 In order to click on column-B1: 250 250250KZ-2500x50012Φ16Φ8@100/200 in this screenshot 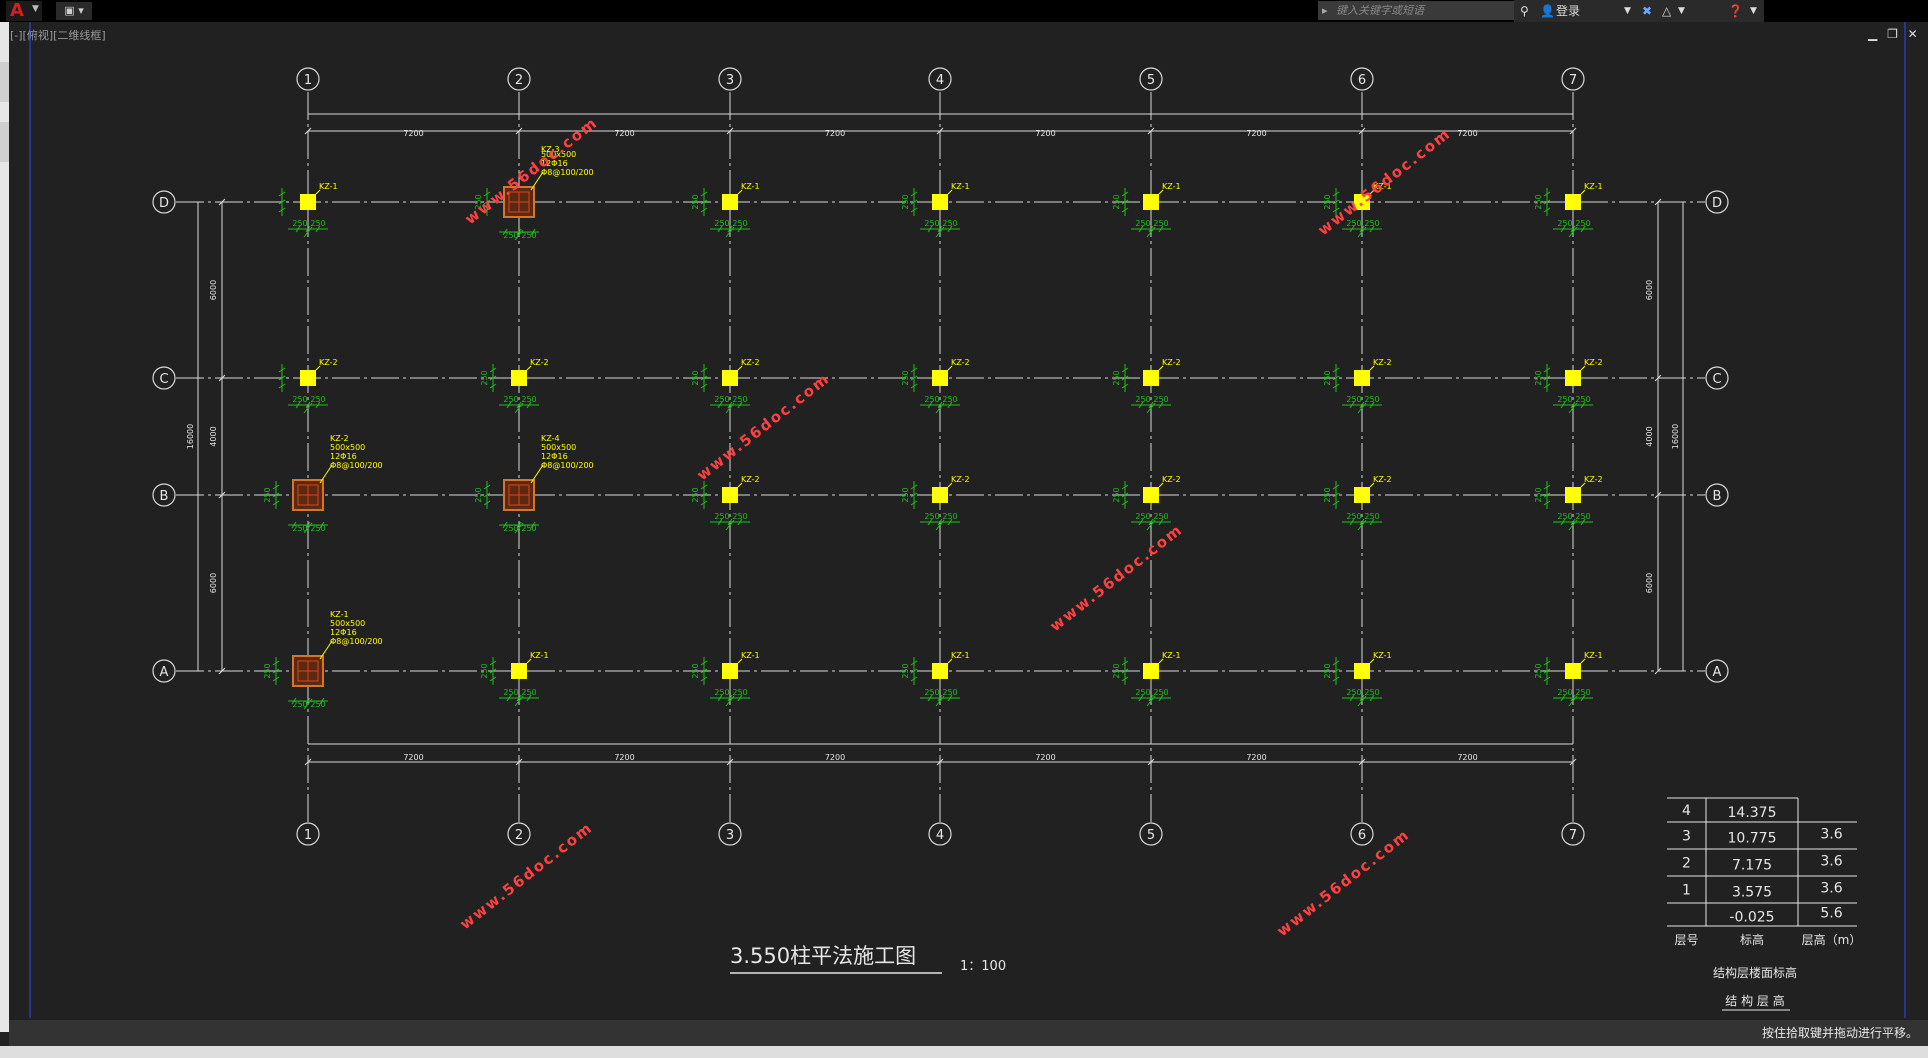, I will do `click(323, 484)`.